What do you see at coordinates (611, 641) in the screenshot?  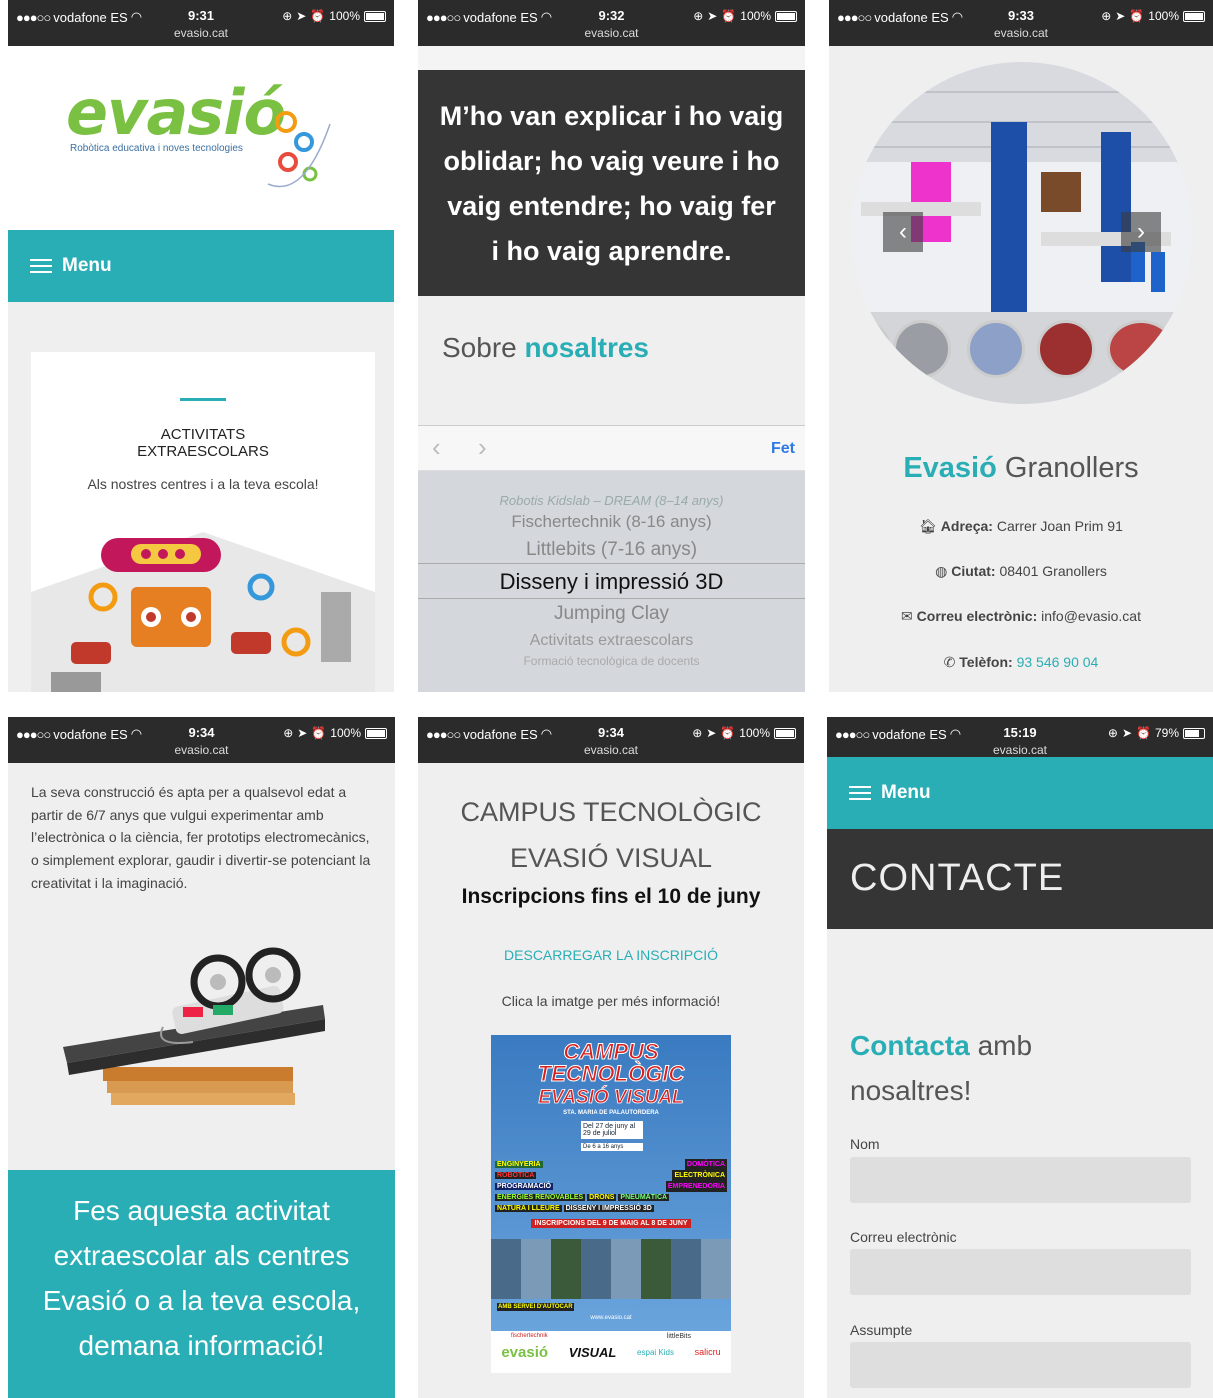 I see `picker-option: Activitats extraescolars` at bounding box center [611, 641].